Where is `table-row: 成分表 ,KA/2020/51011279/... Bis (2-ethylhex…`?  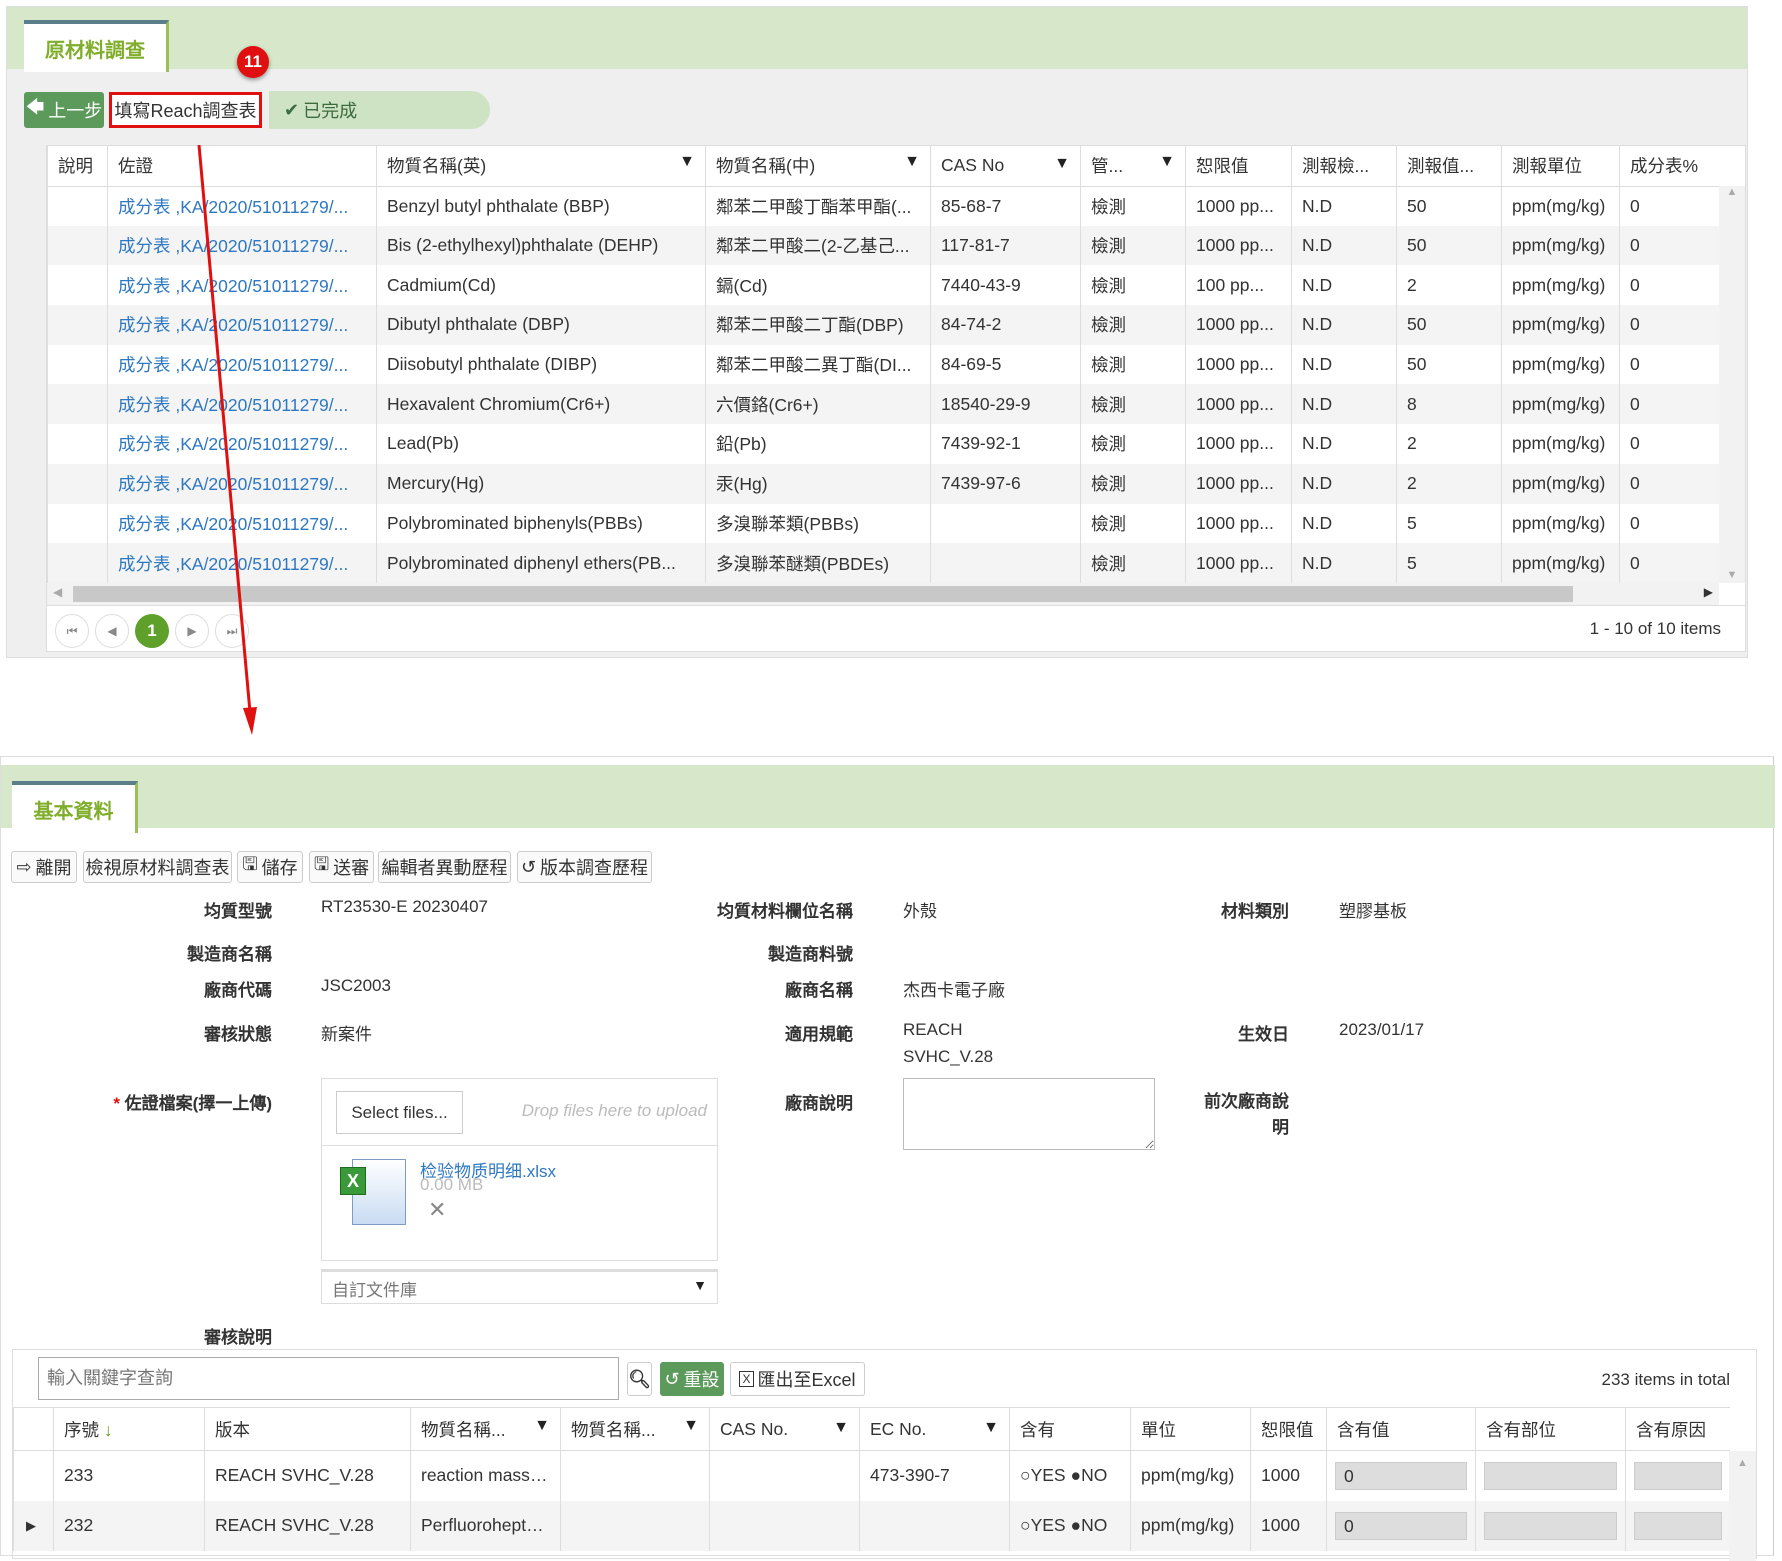
table-row: 成分表 ,KA/2020/51011279/... Bis (2-ethylhex… is located at coordinates (883, 245).